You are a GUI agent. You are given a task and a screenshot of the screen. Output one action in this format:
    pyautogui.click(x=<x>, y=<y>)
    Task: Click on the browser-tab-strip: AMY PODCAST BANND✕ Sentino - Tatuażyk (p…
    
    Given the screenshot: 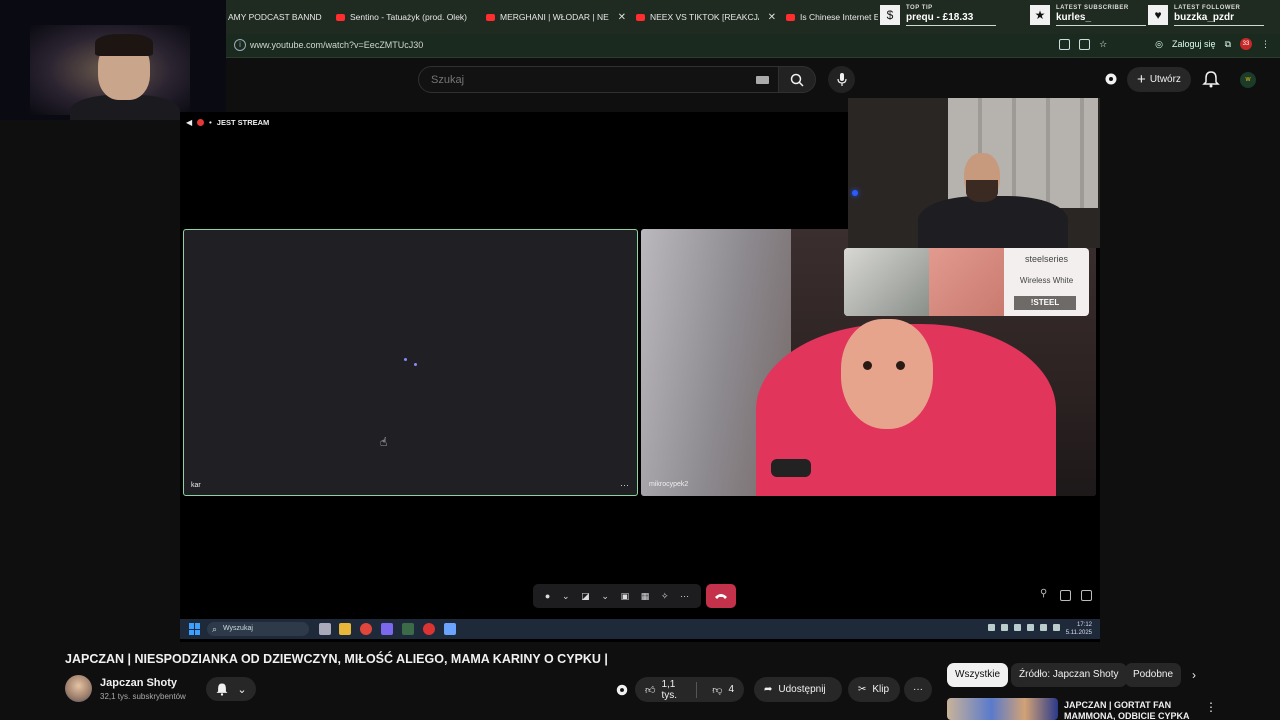 What is the action you would take?
    pyautogui.click(x=753, y=17)
    